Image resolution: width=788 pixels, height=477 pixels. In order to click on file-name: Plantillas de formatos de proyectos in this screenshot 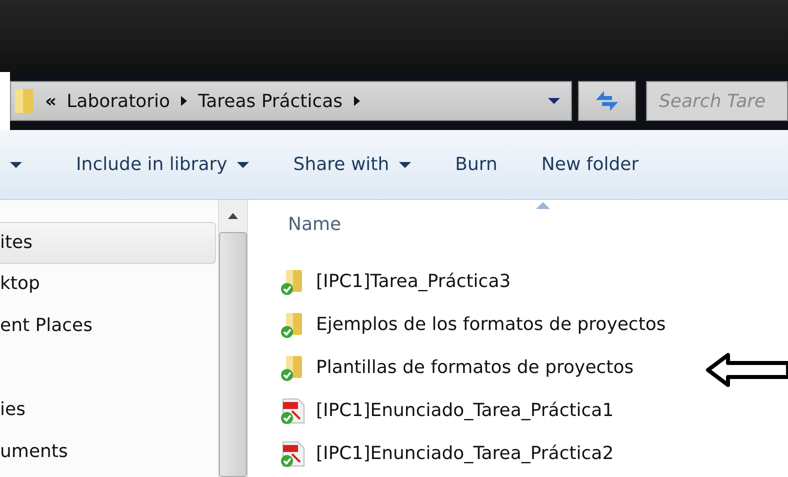, I will do `click(475, 367)`.